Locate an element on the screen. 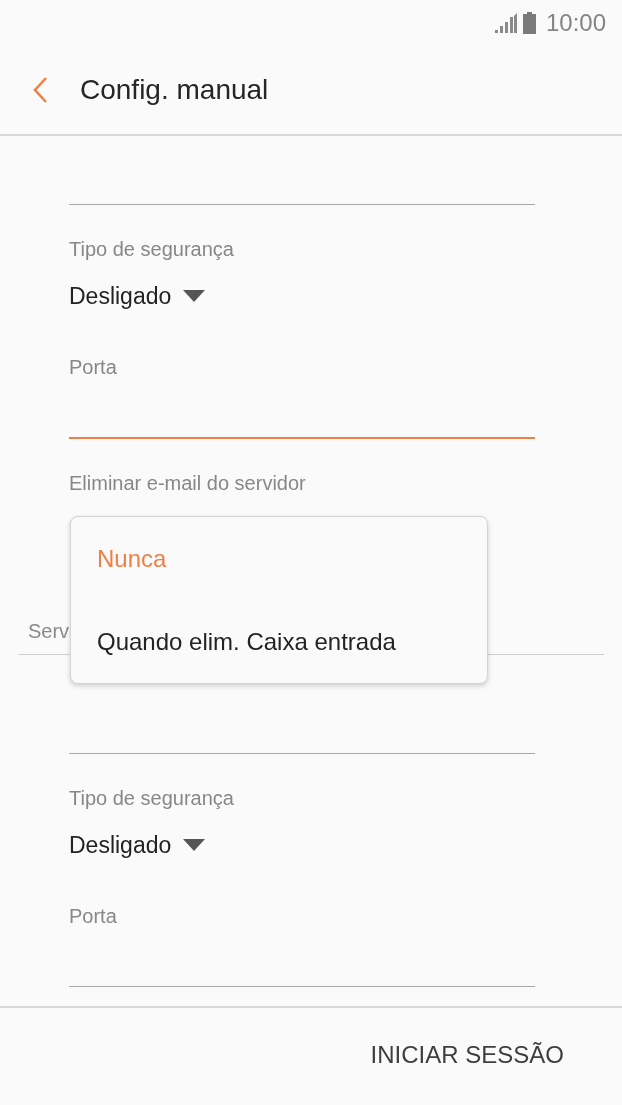  signal-icon is located at coordinates (505, 22).